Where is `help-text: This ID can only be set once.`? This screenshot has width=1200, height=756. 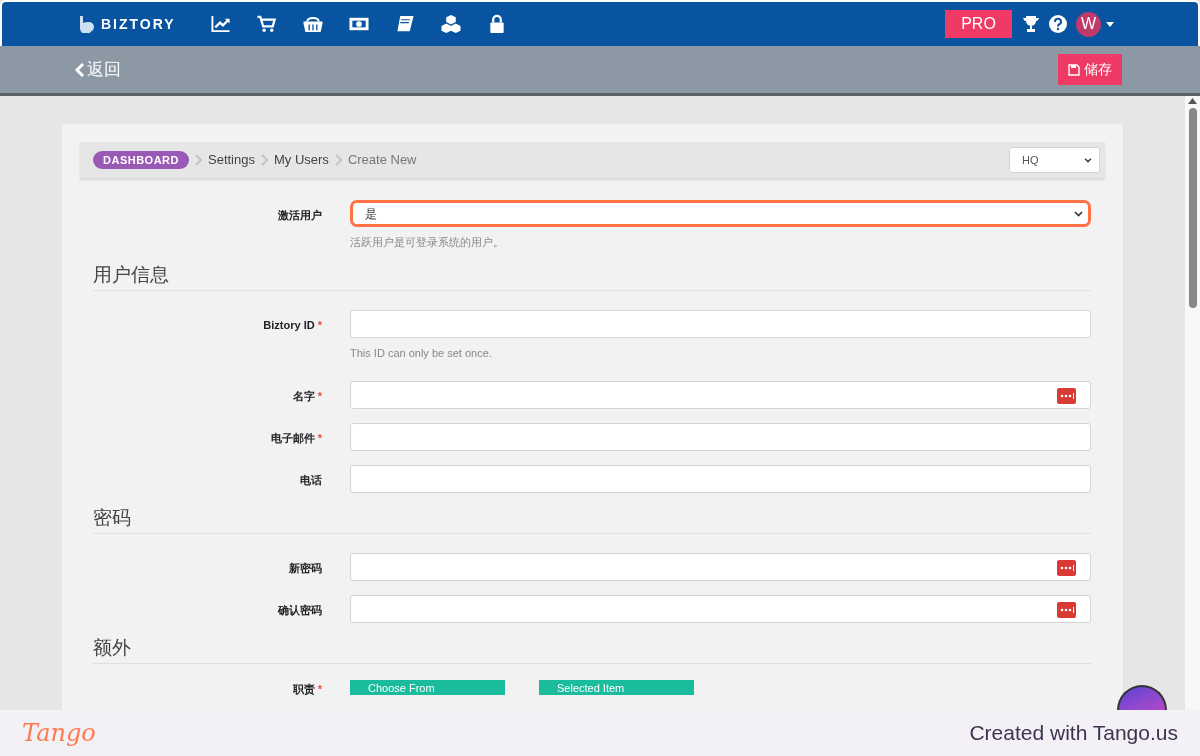
help-text: This ID can only be set once. is located at coordinates (421, 353).